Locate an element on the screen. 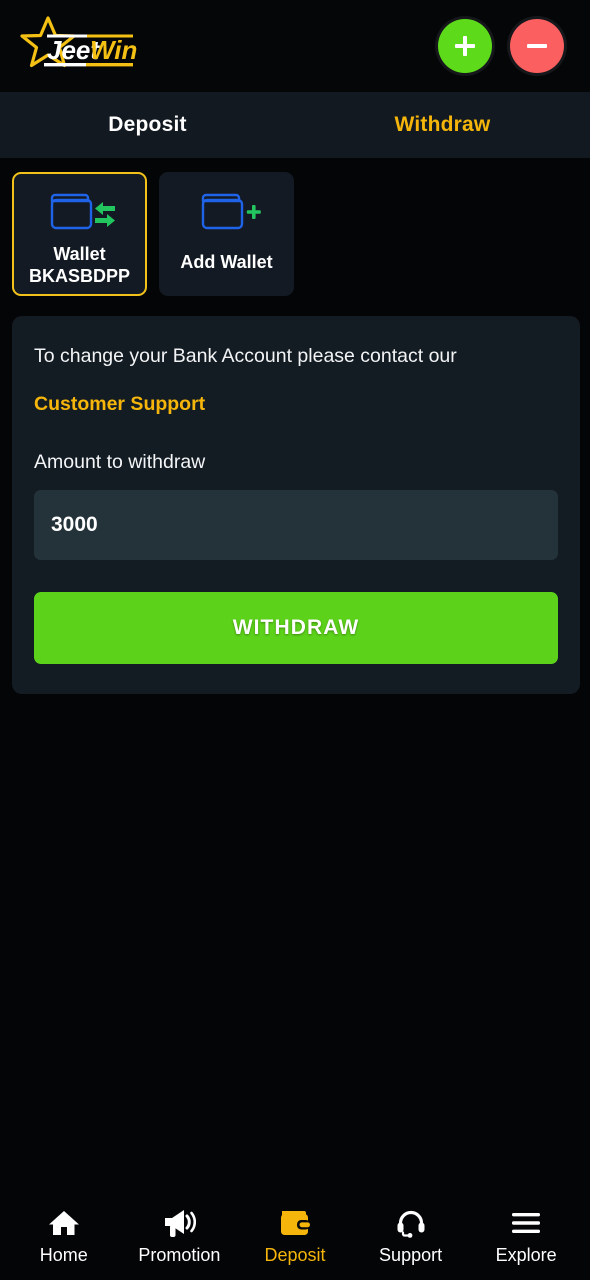 This screenshot has height=1280, width=590. wallet-card-add: Add Wallet is located at coordinates (226, 234).